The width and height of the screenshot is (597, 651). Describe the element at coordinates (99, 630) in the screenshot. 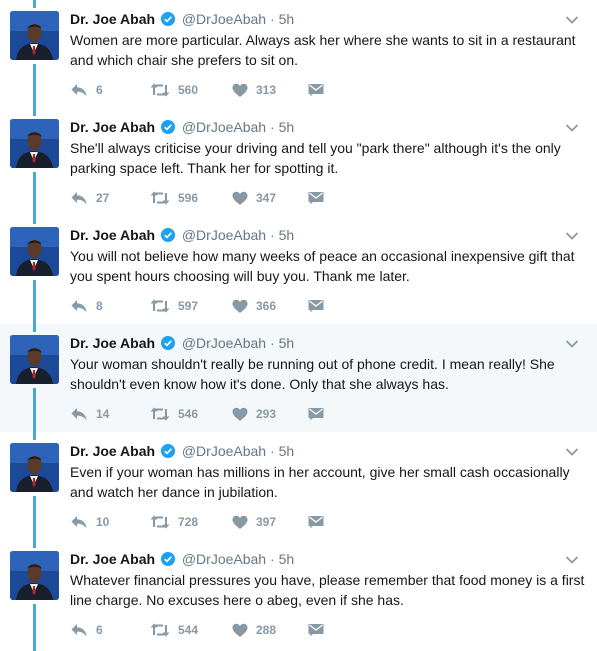

I see `reply-count: 6` at that location.